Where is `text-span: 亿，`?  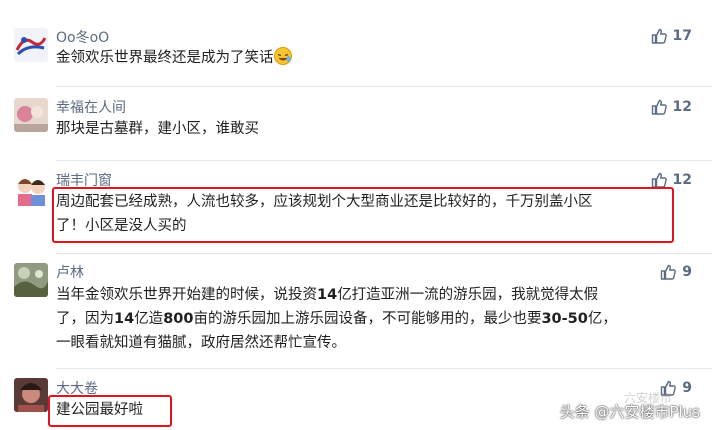 text-span: 亿， is located at coordinates (602, 319).